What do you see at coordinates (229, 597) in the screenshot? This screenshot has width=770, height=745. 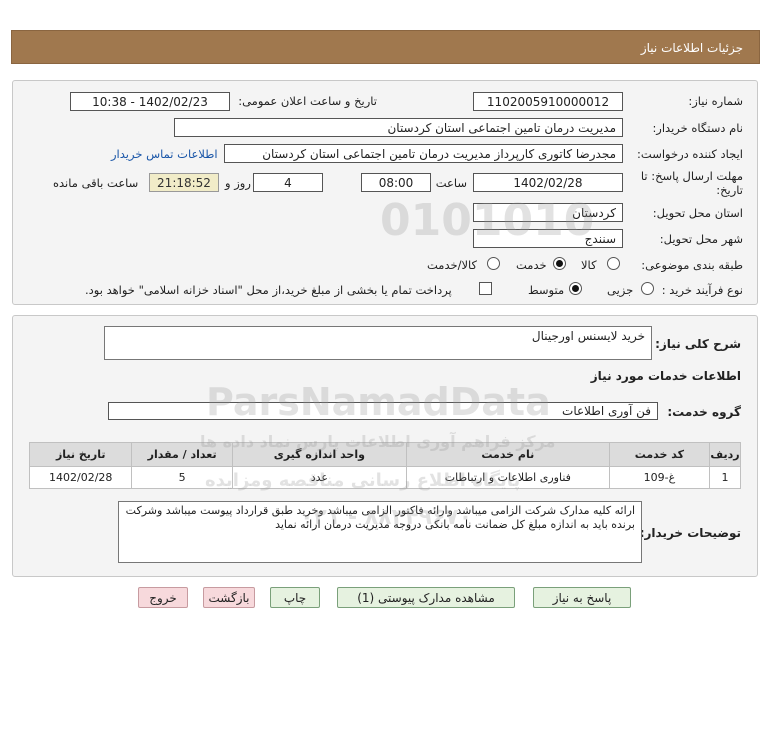 I see `back-button: بازگشت` at bounding box center [229, 597].